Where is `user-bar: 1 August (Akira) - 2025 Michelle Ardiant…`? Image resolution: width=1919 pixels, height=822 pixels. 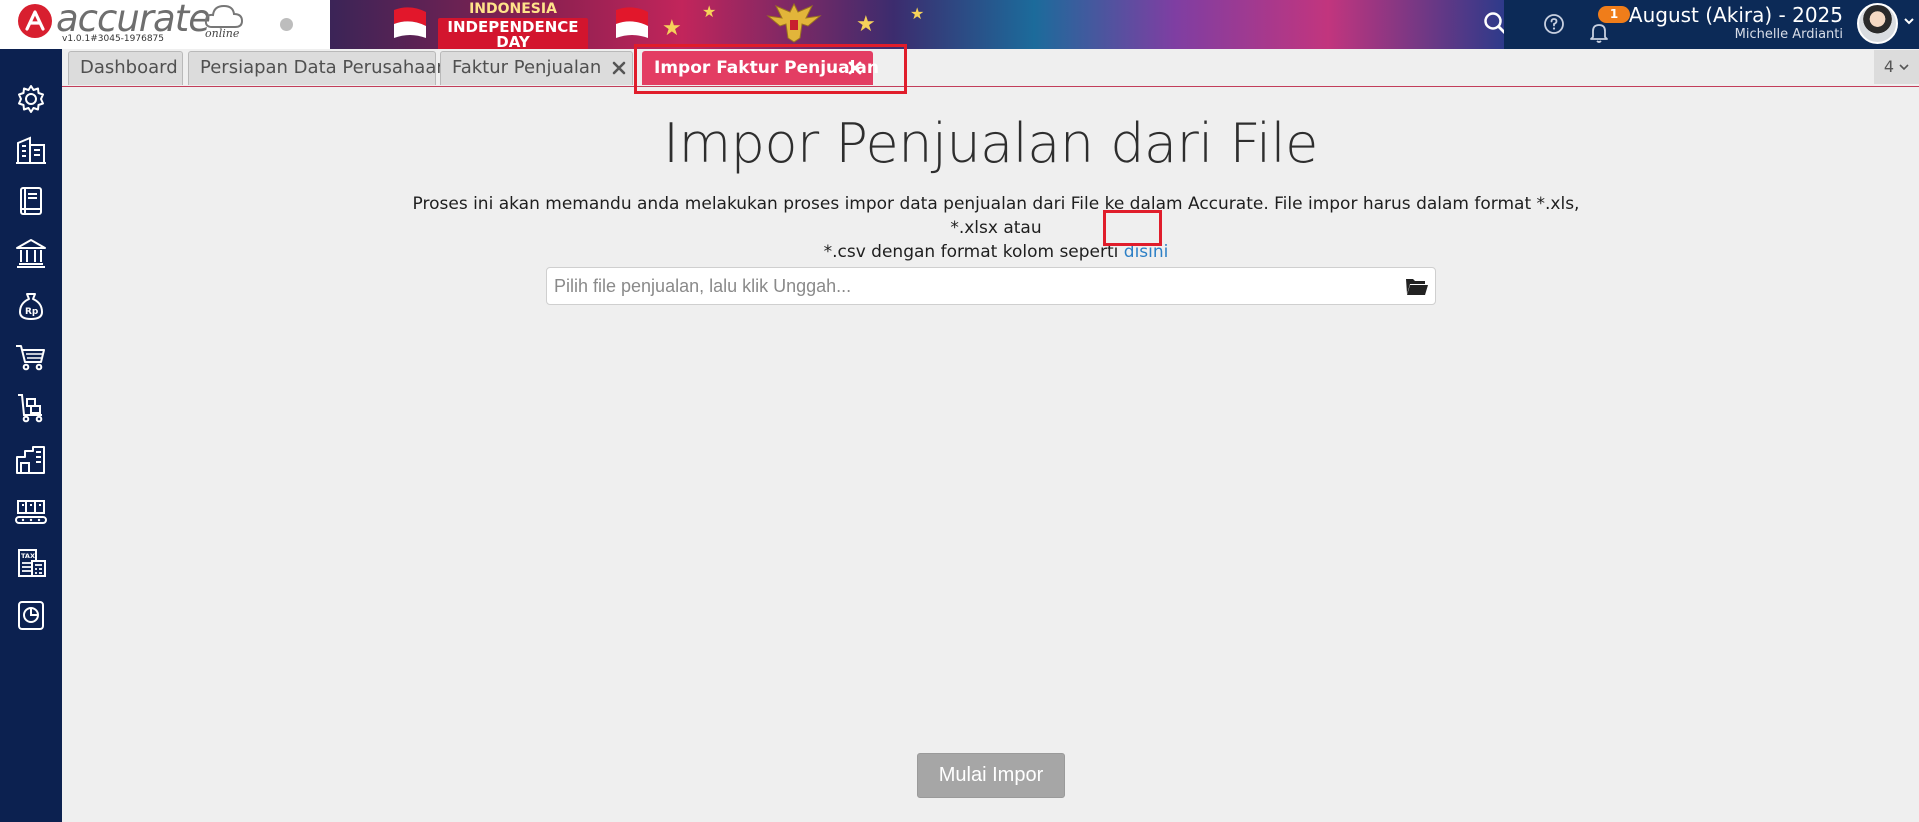 user-bar: 1 August (Akira) - 2025 Michelle Ardiant… is located at coordinates (1711, 24).